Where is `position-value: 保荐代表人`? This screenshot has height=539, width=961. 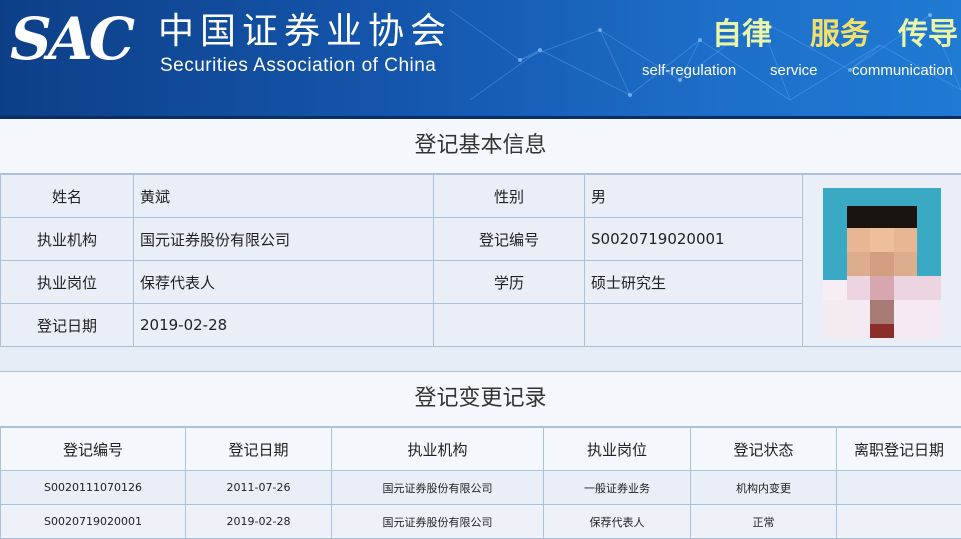 position-value: 保荐代表人 is located at coordinates (284, 282).